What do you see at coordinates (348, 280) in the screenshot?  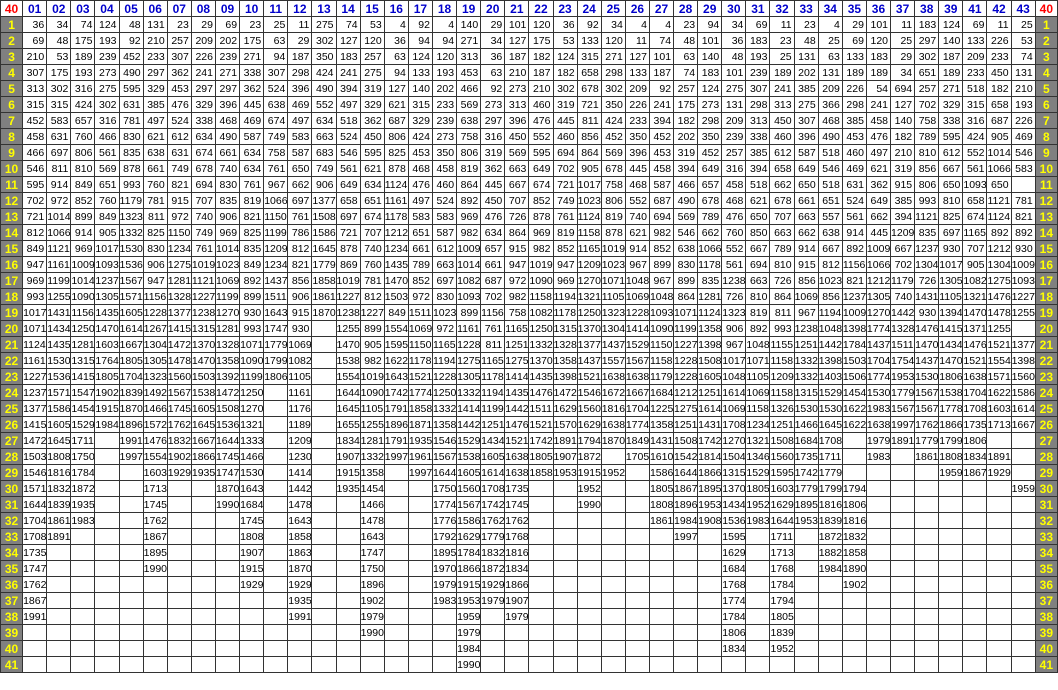 I see `grid-cell: 1019` at bounding box center [348, 280].